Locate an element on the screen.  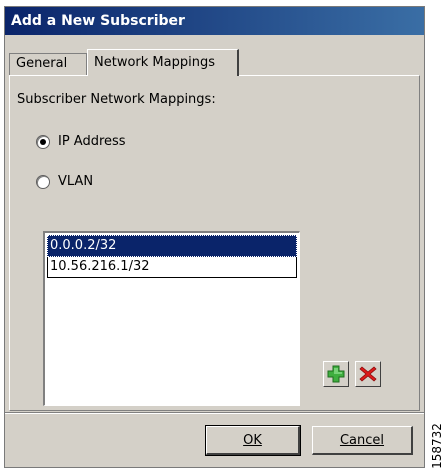
ip-address-radio is located at coordinates (43, 141).